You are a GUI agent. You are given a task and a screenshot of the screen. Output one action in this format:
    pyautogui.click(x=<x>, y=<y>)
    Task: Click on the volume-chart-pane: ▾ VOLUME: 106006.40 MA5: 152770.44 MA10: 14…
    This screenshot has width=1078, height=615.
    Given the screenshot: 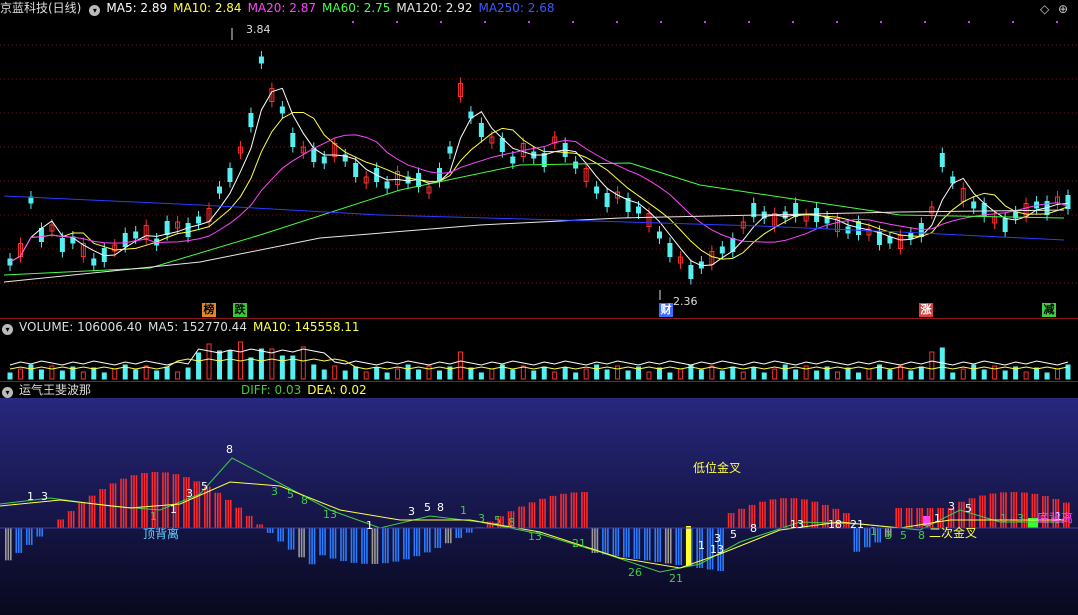 What is the action you would take?
    pyautogui.click(x=539, y=350)
    